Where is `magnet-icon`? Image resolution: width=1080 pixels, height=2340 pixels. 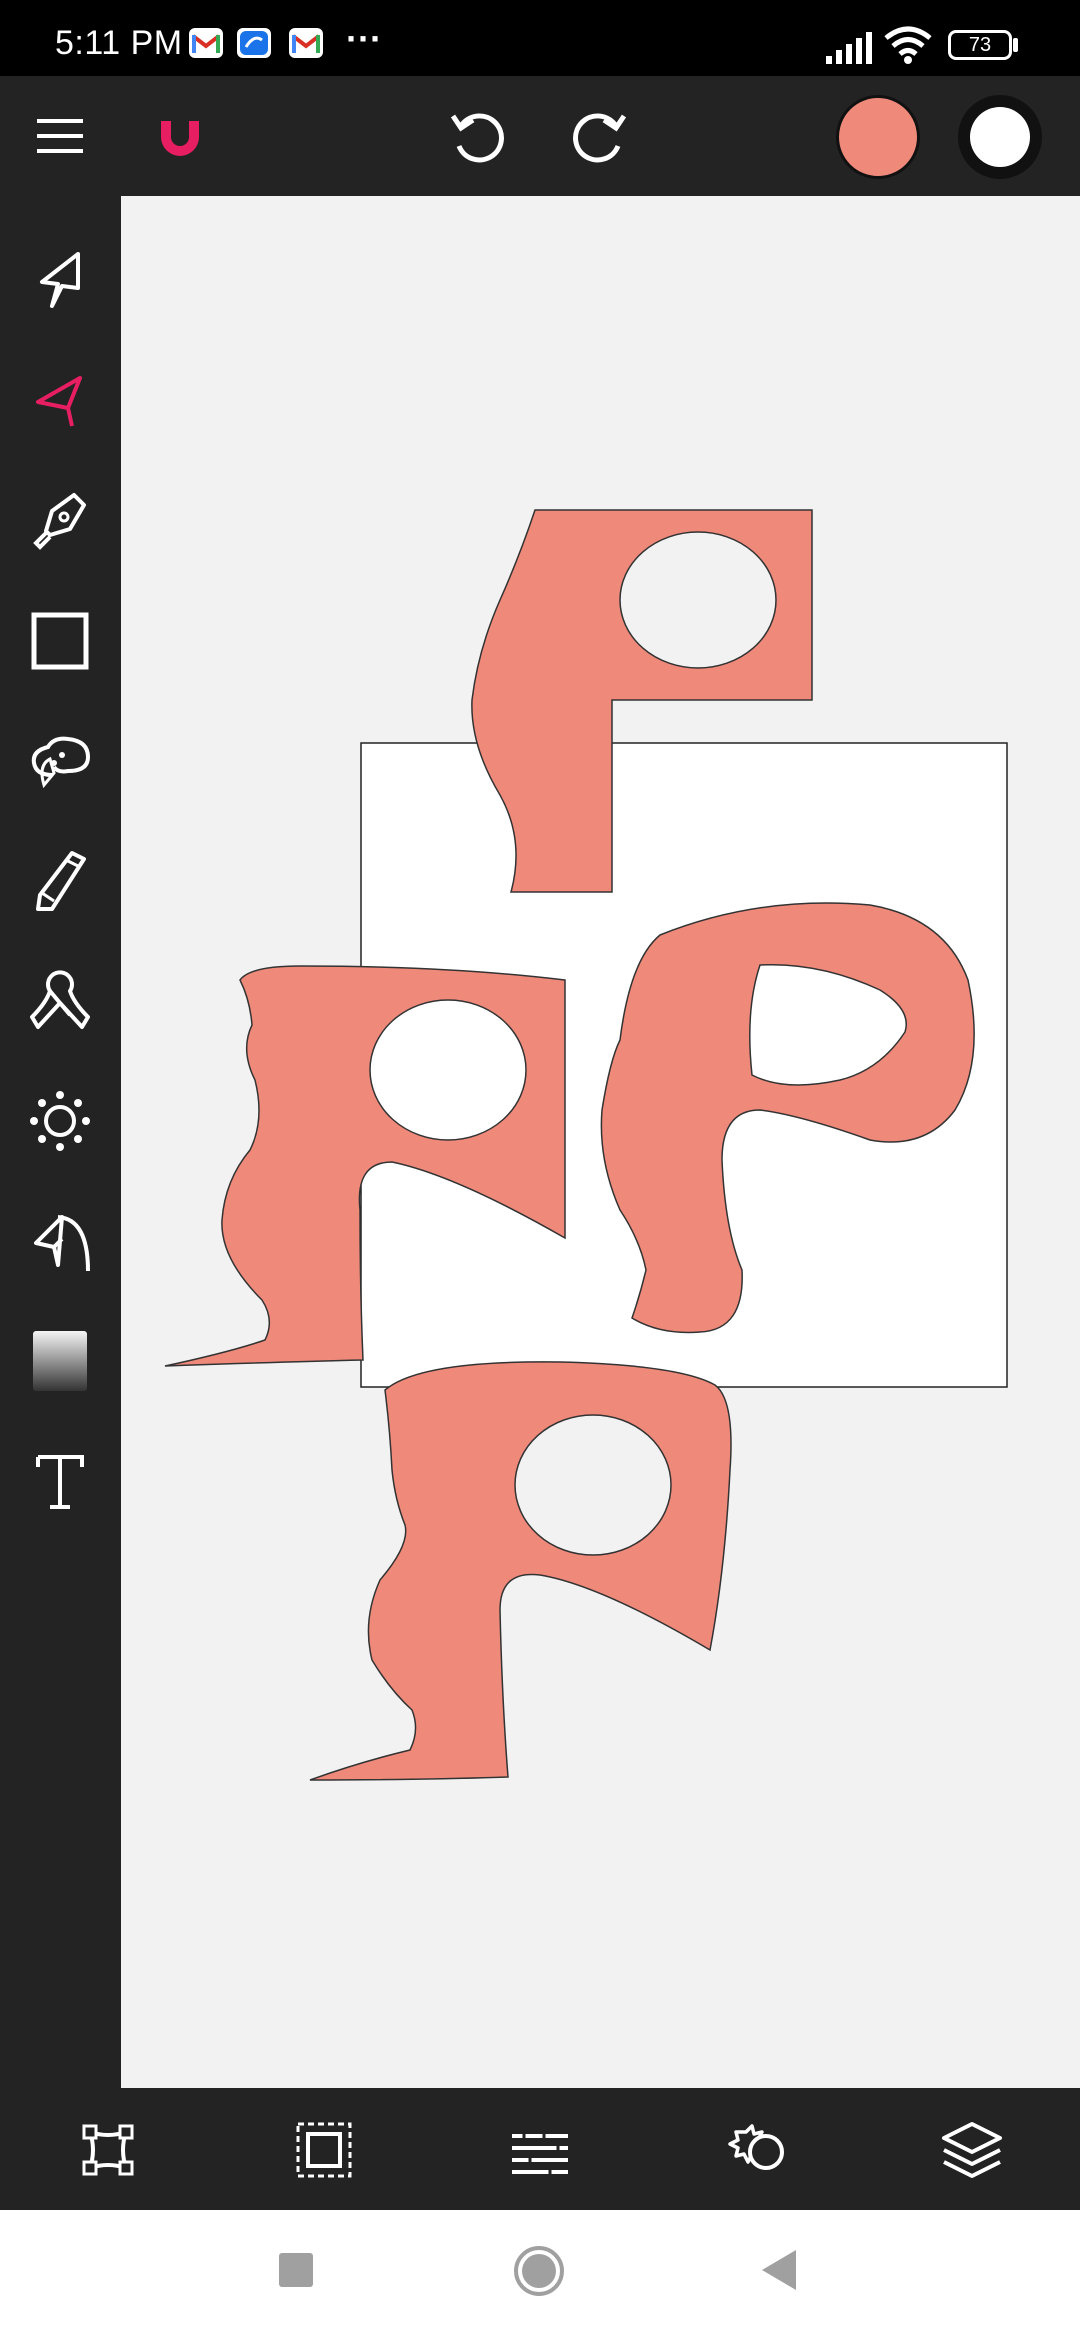
magnet-icon is located at coordinates (180, 135).